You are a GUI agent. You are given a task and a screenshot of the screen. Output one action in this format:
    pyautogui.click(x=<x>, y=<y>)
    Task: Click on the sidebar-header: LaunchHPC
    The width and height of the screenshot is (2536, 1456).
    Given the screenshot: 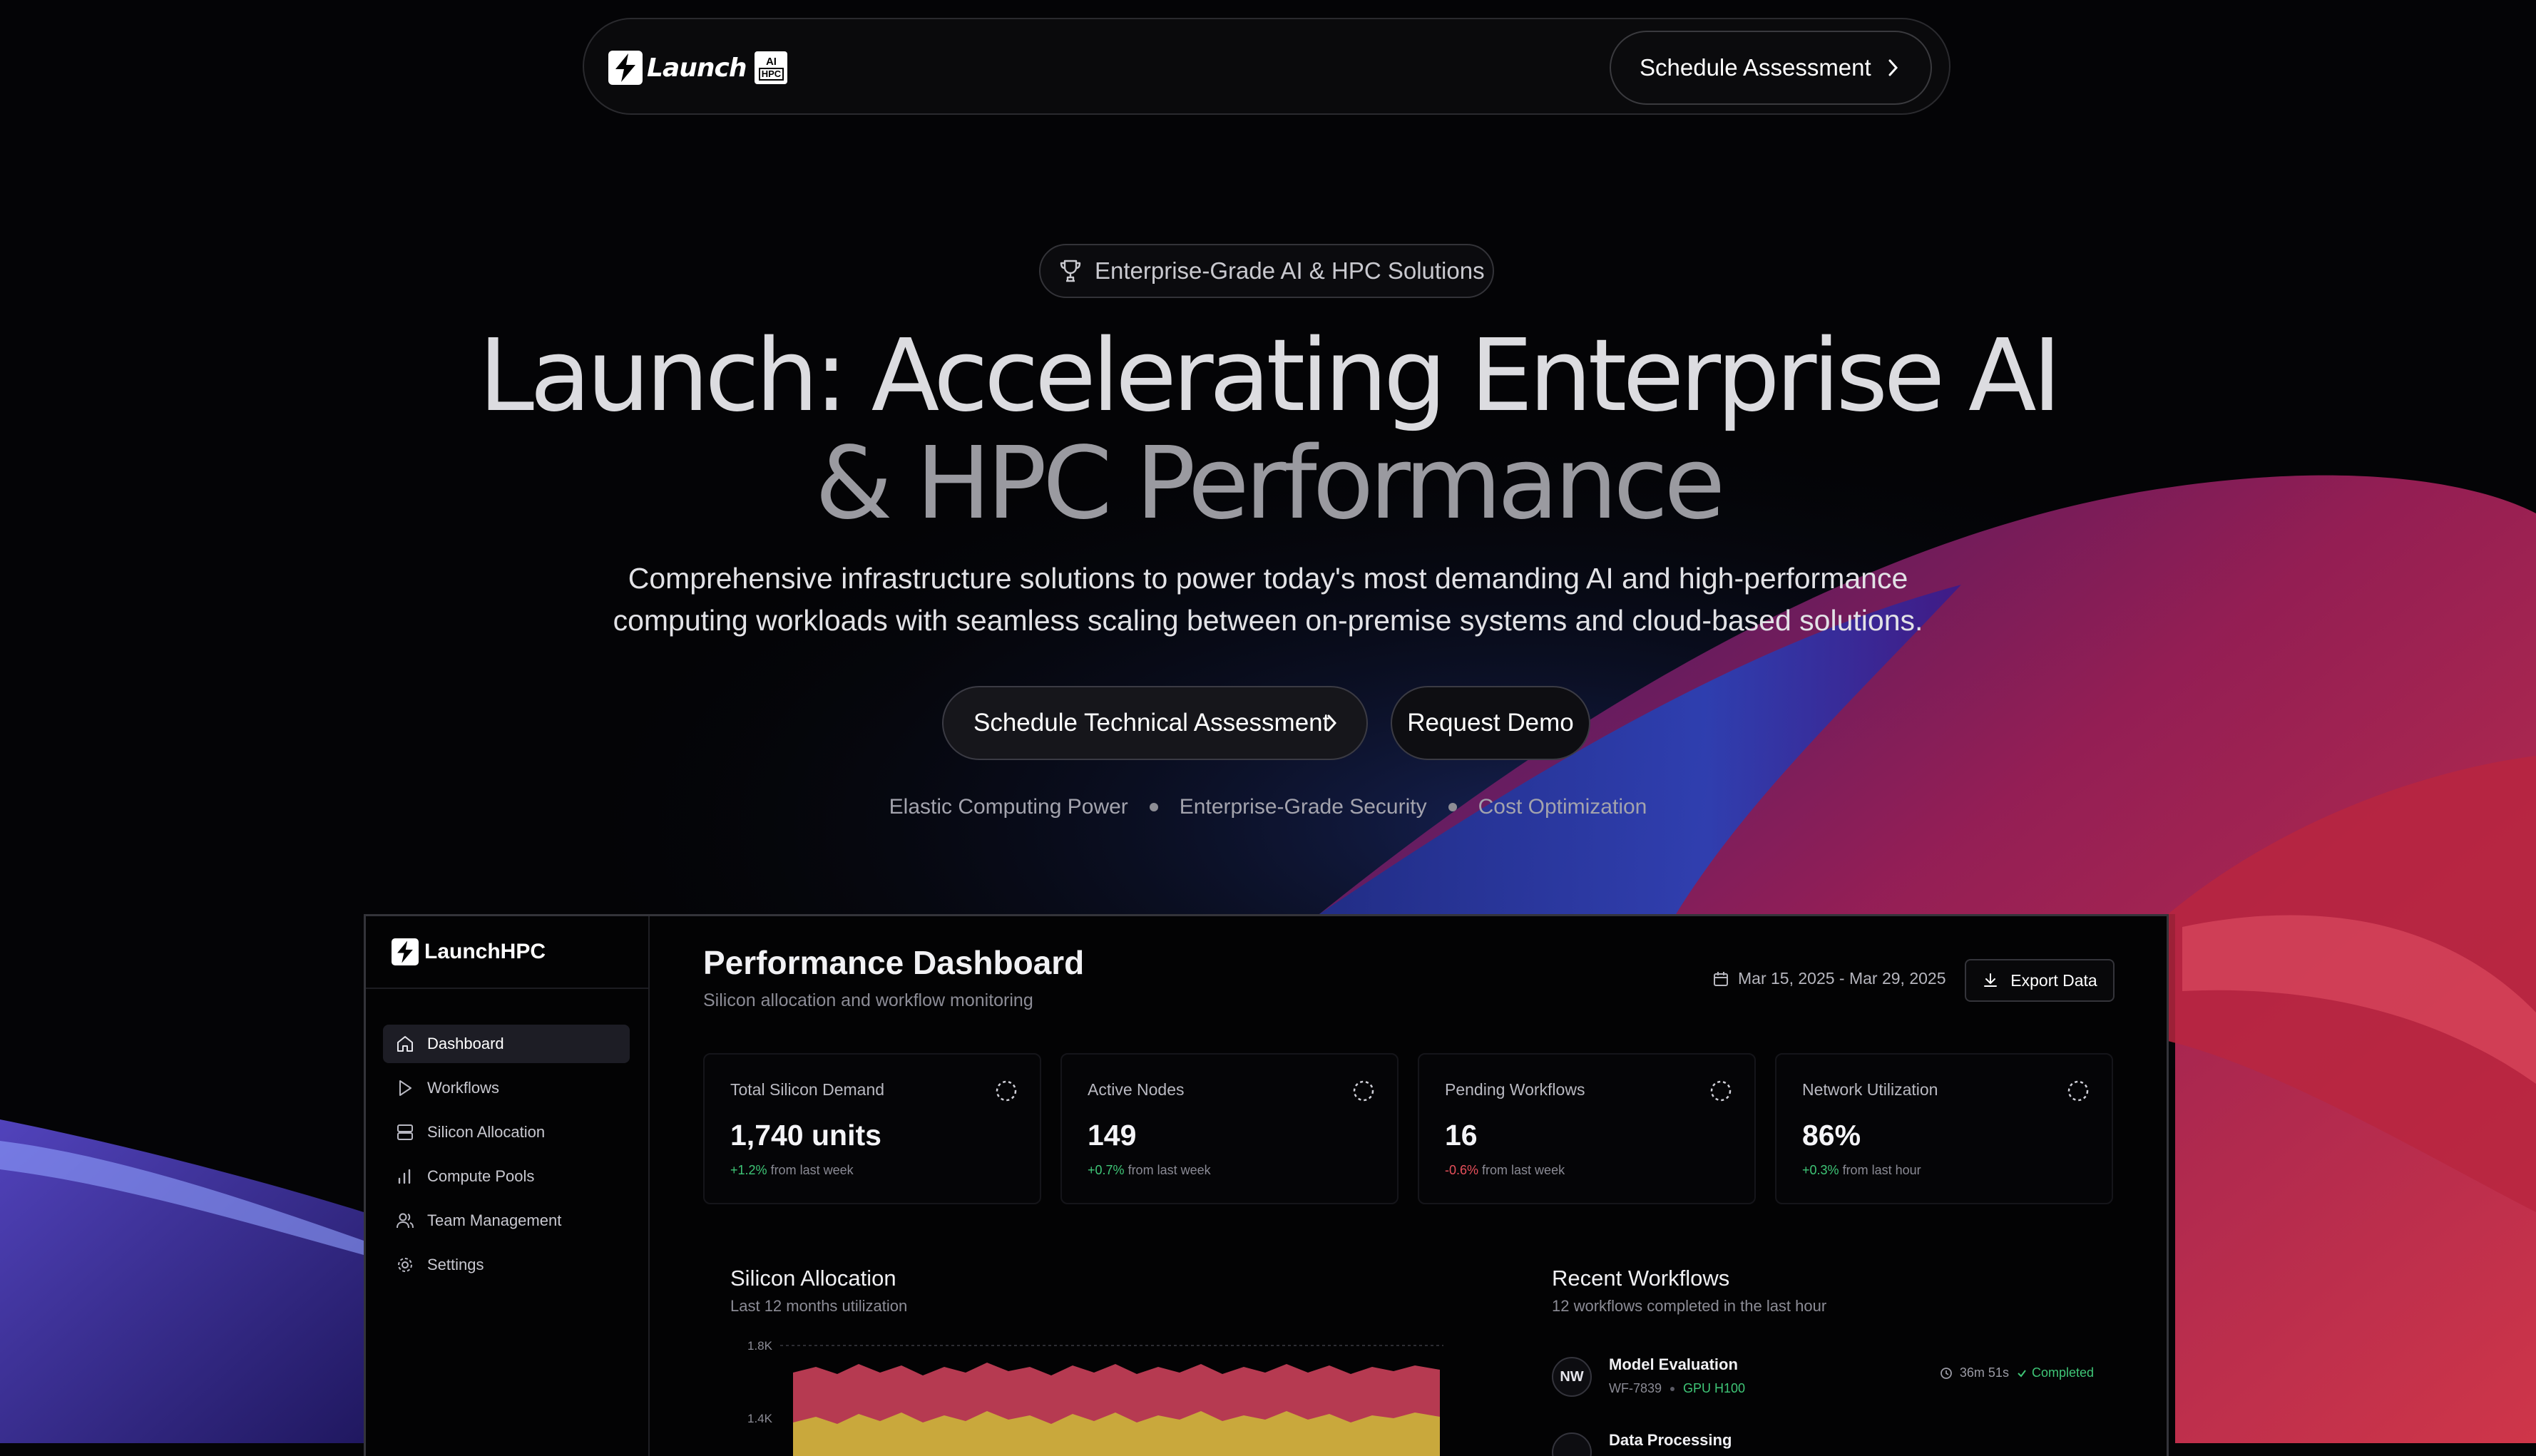 What is the action you would take?
    pyautogui.click(x=507, y=952)
    